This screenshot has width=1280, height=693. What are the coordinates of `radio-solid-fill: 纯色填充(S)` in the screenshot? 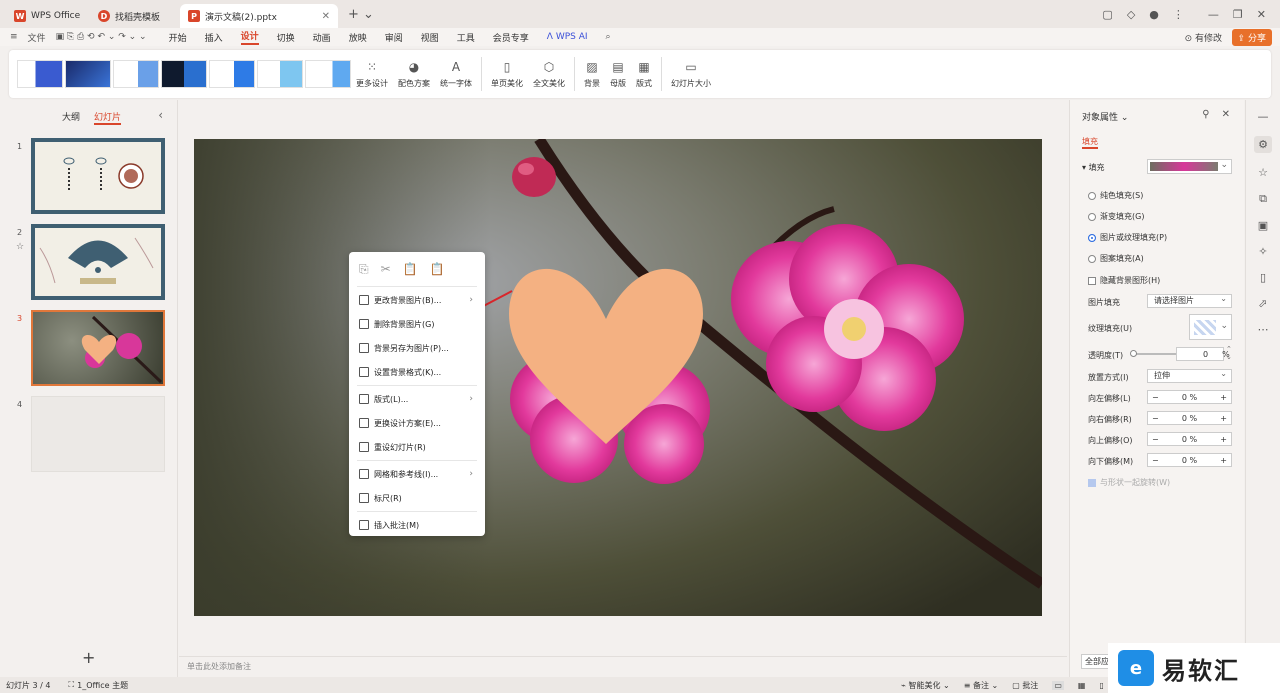 It's located at (1115, 195).